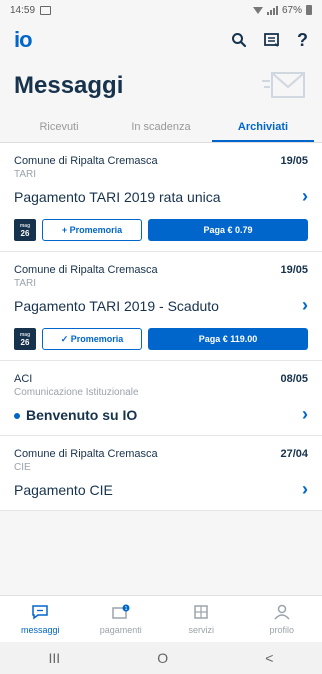  I want to click on wallet-icon: 1, so click(121, 613).